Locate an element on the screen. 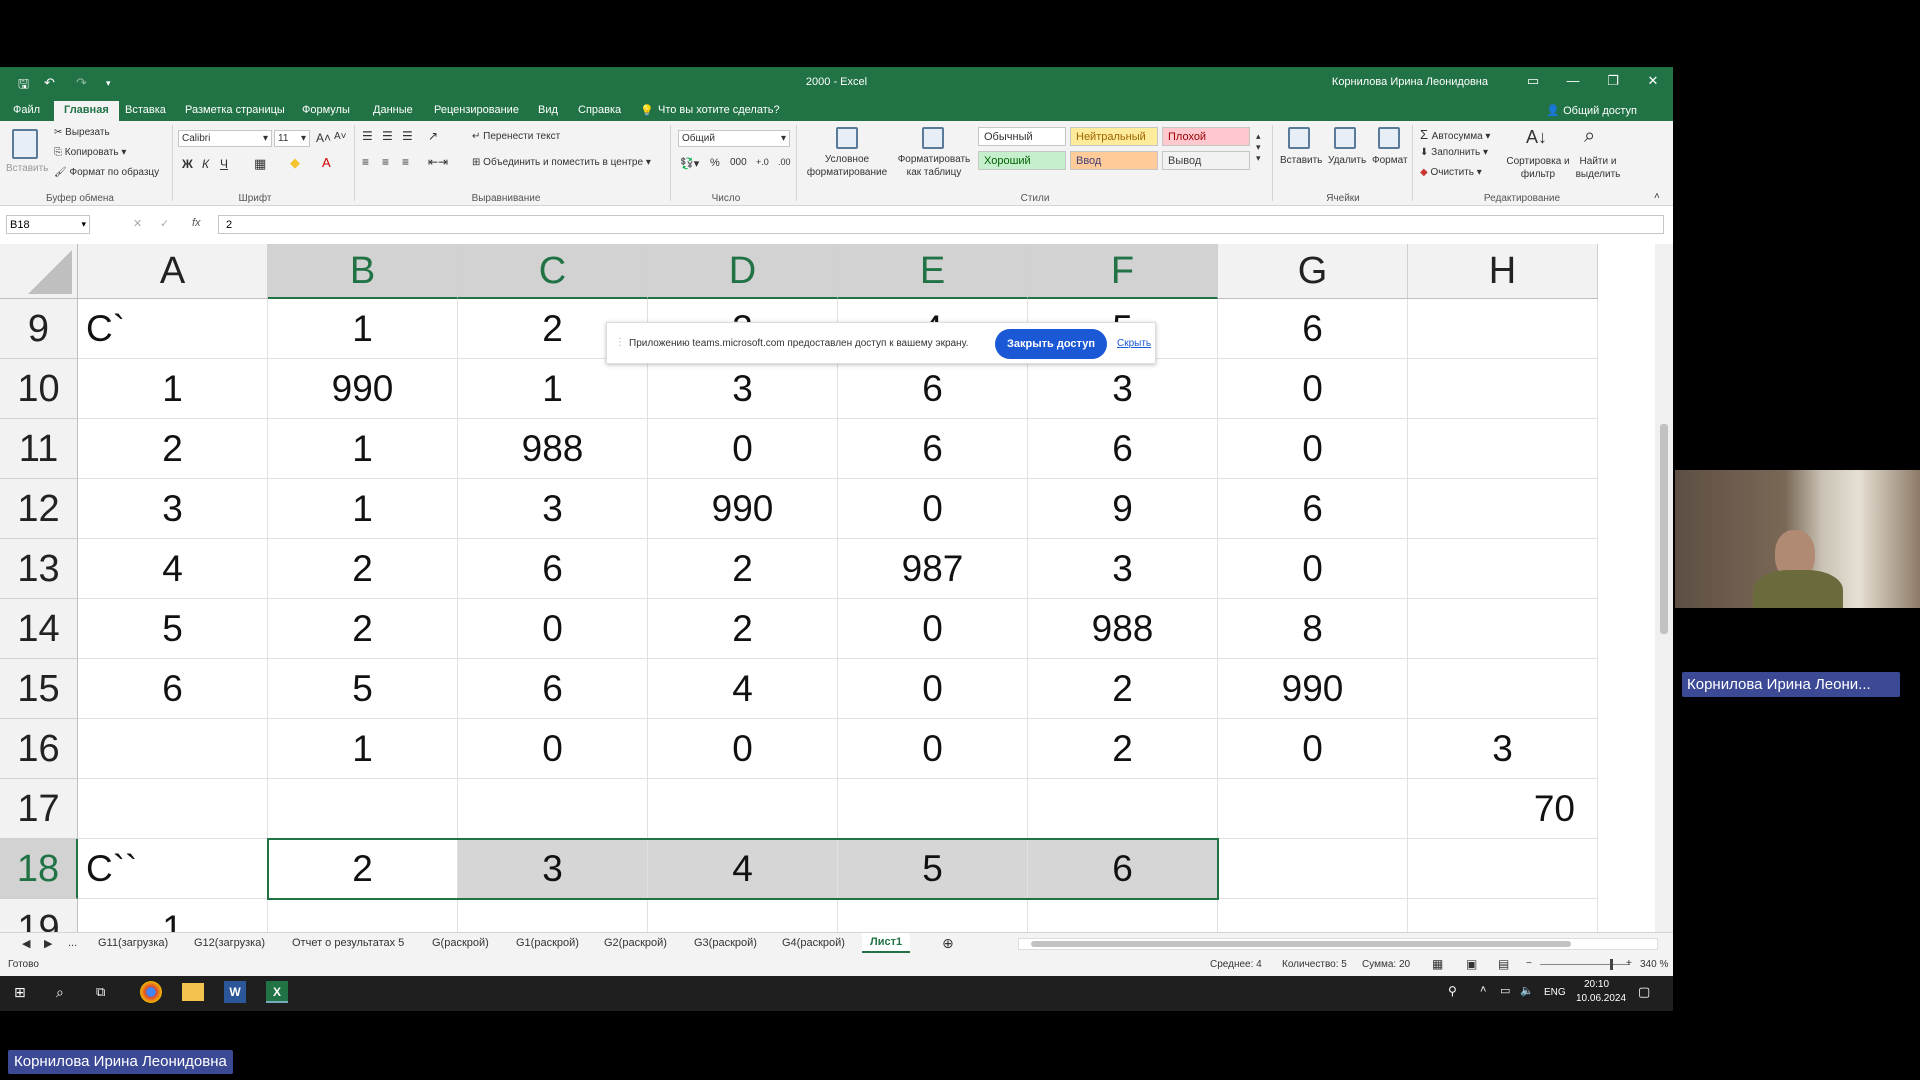 The width and height of the screenshot is (1920, 1080). align-left-icon: ≡ is located at coordinates (365, 162).